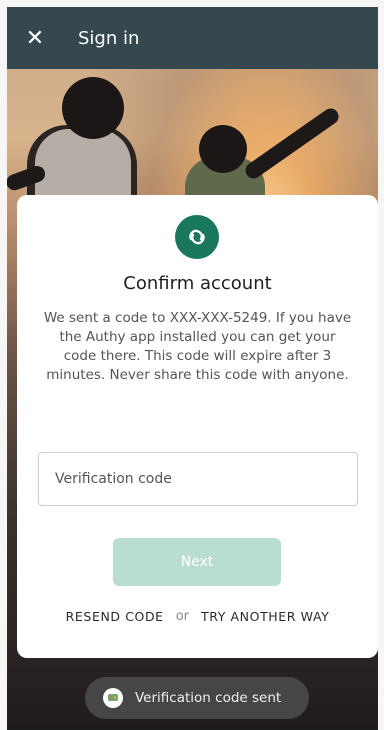 Image resolution: width=384 pixels, height=730 pixels. What do you see at coordinates (197, 562) in the screenshot?
I see `next-button: Next` at bounding box center [197, 562].